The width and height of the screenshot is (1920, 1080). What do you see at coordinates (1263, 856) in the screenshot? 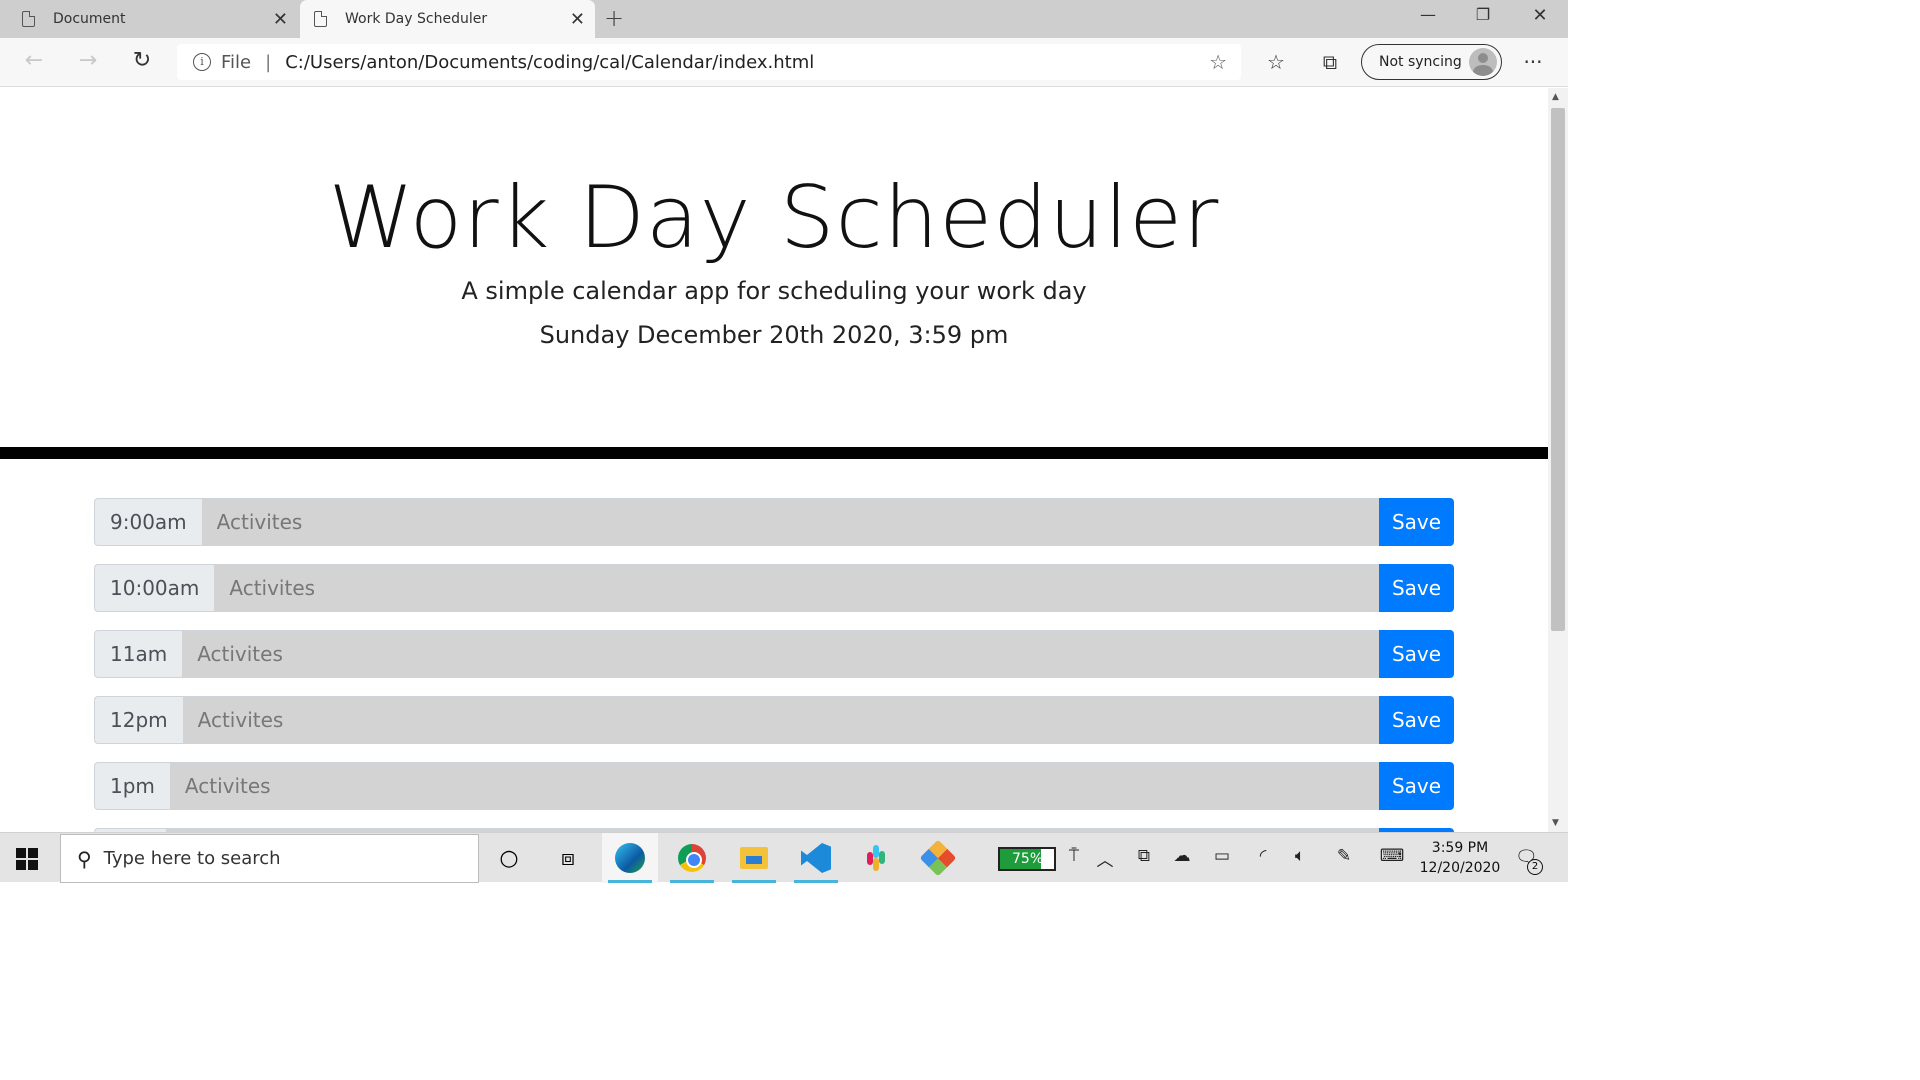
I see `wifi-icon: ◜` at bounding box center [1263, 856].